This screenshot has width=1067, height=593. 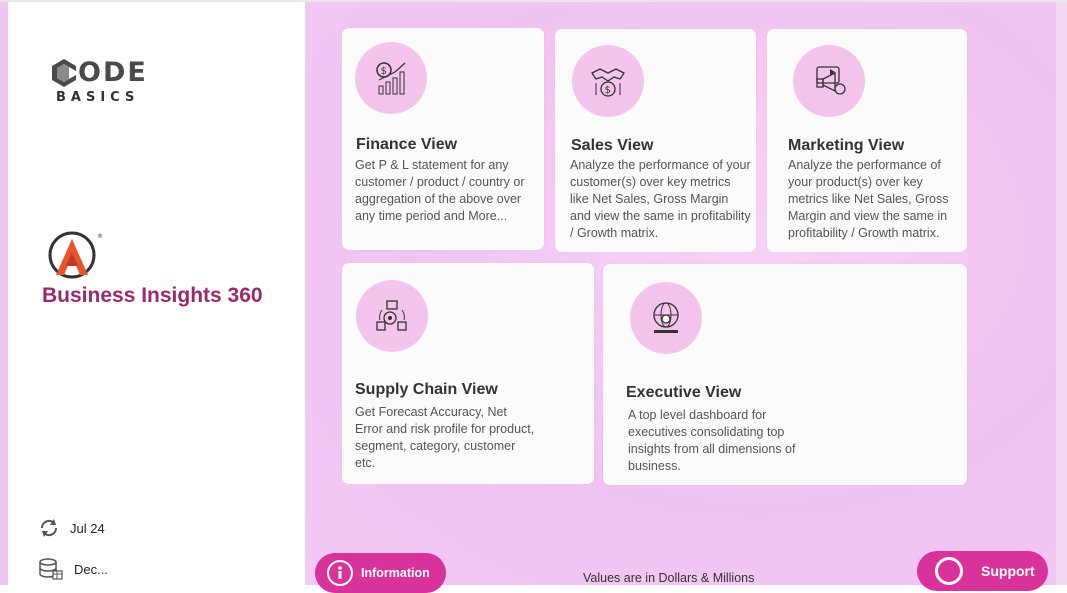 What do you see at coordinates (684, 392) in the screenshot?
I see `card-title: Executive View` at bounding box center [684, 392].